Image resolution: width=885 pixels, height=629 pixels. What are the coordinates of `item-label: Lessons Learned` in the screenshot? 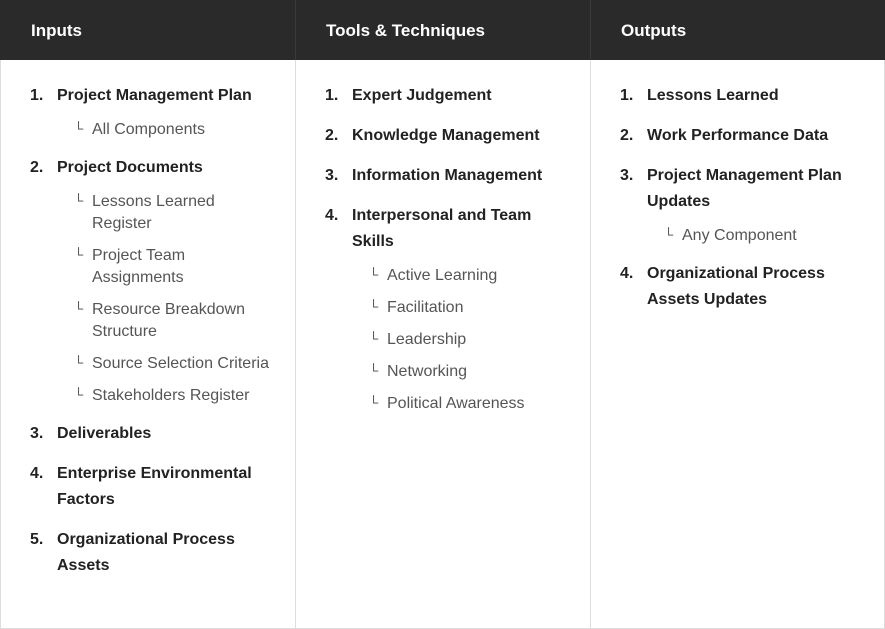 It's located at (713, 95).